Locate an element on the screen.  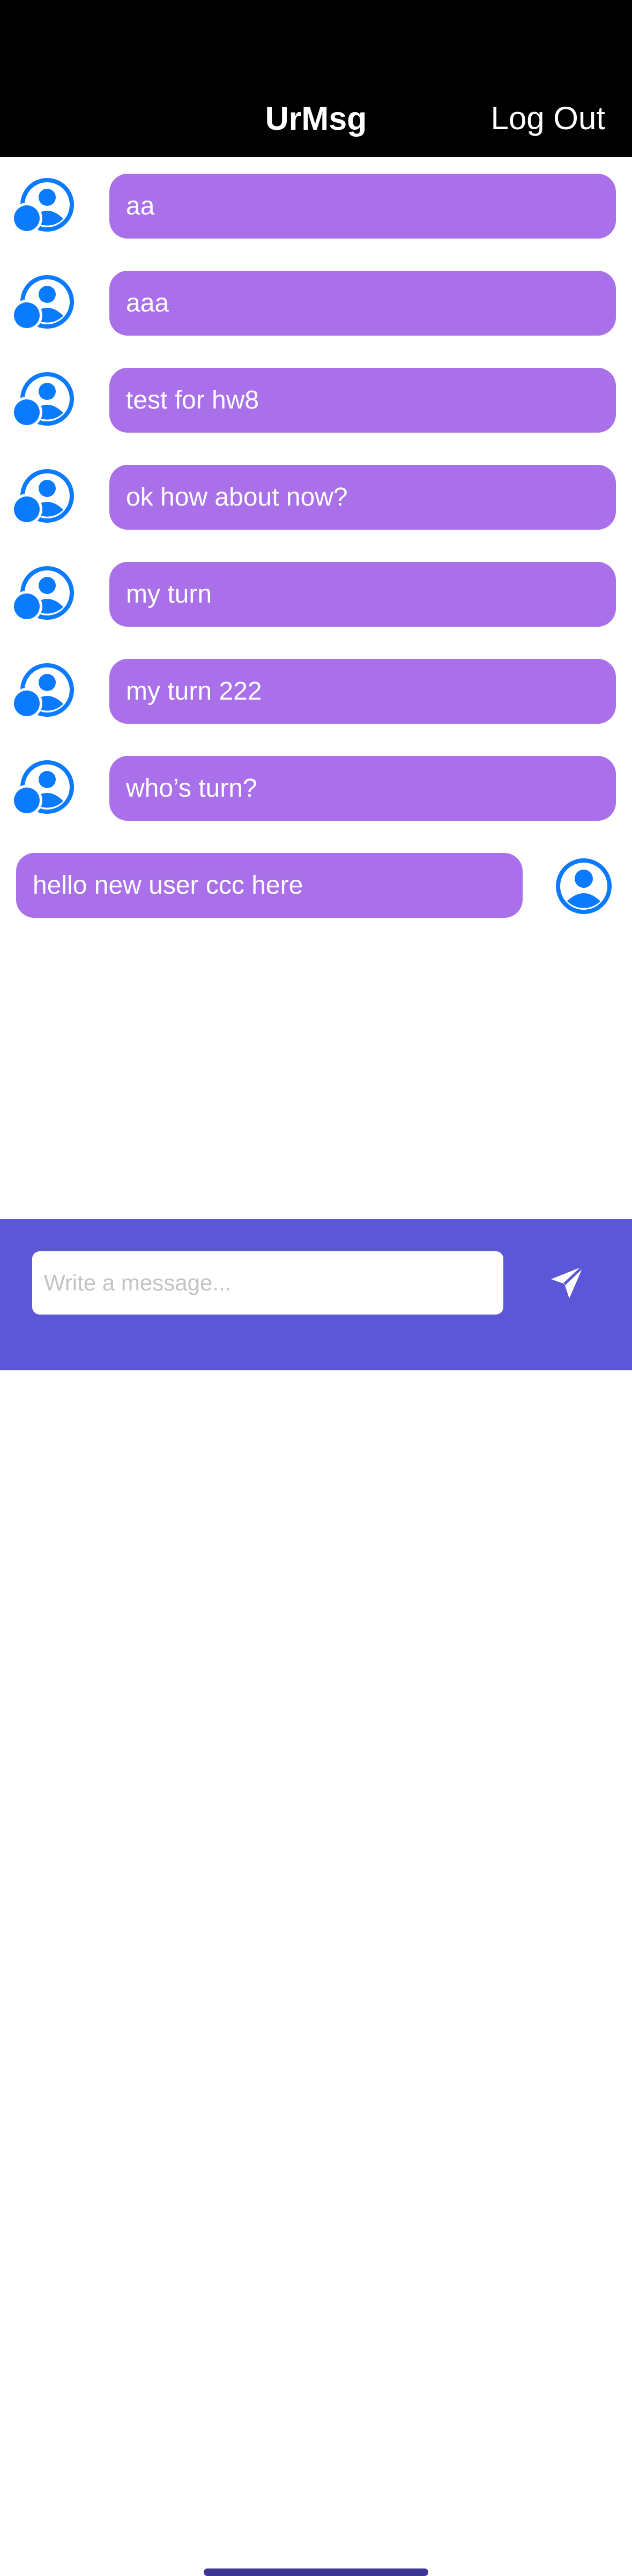
message-row: aa is located at coordinates (316, 207).